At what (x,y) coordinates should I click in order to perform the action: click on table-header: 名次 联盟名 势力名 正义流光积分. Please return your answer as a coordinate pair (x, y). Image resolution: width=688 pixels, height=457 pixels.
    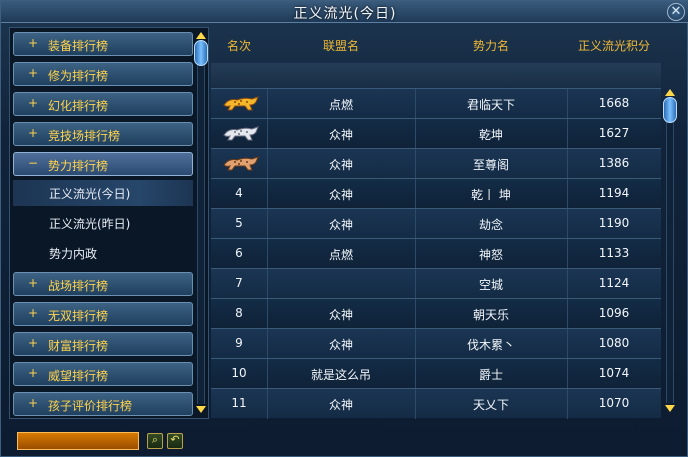
    Looking at the image, I should click on (436, 45).